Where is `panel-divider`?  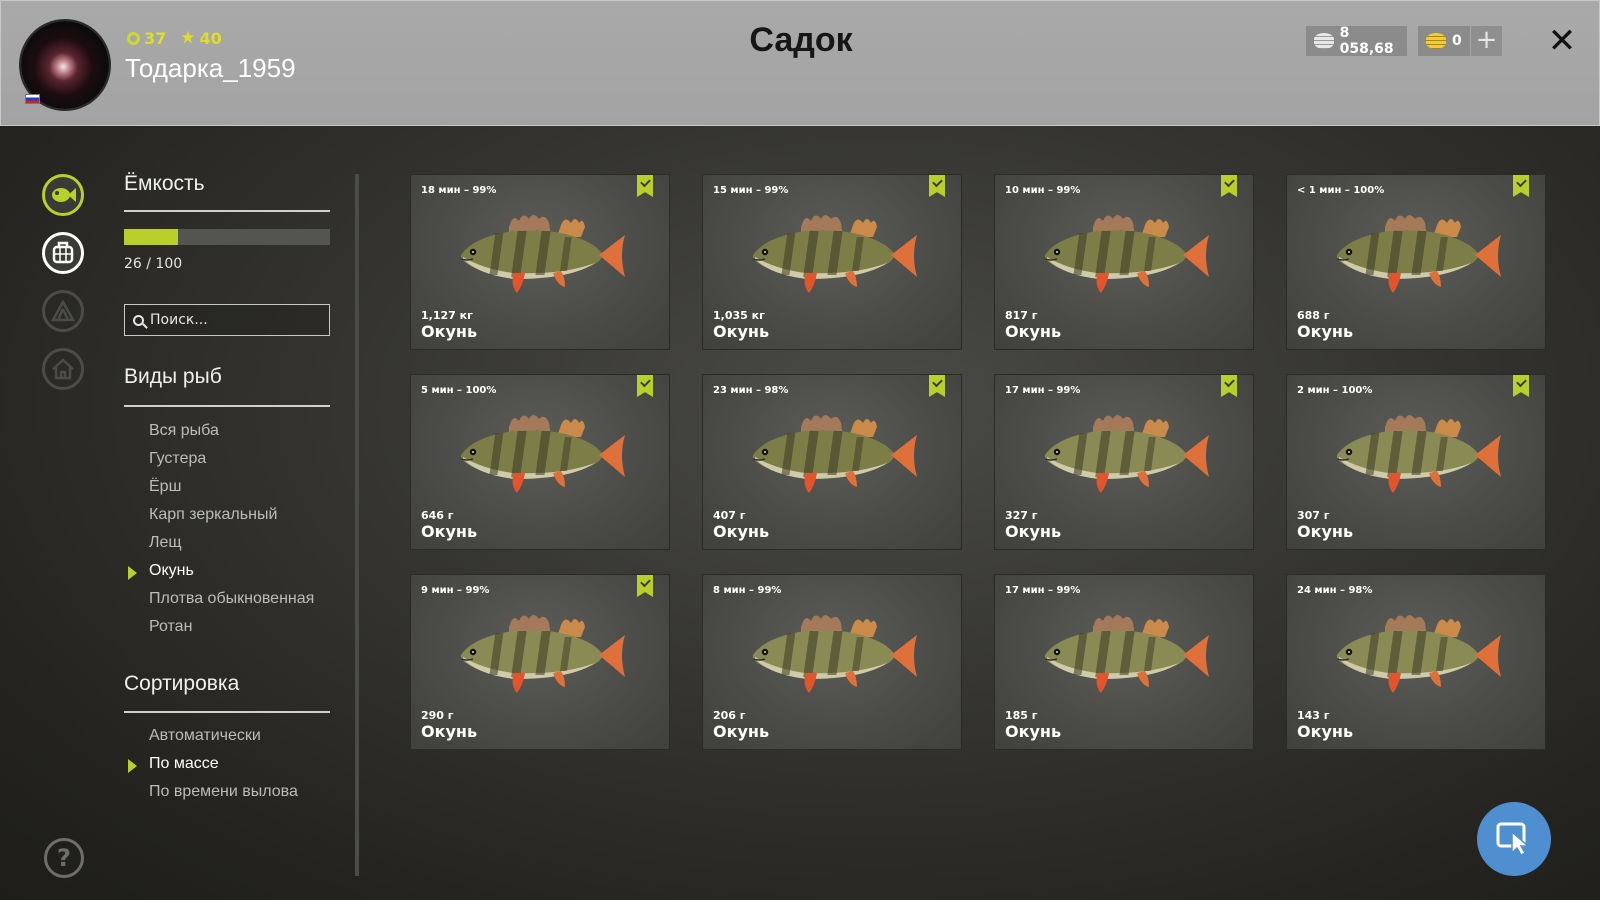
panel-divider is located at coordinates (357, 525).